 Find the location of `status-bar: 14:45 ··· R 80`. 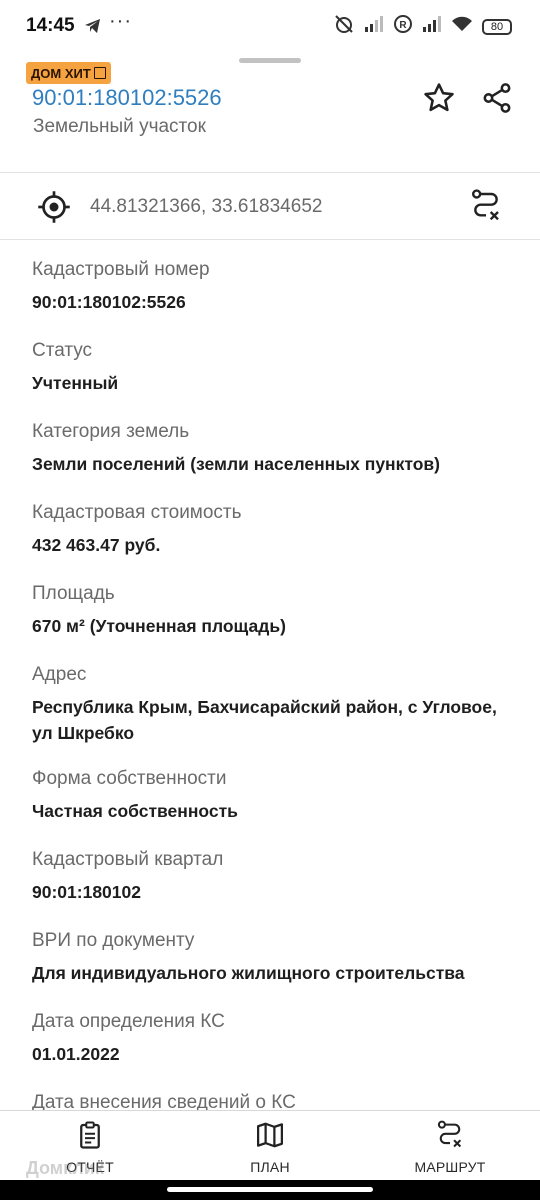

status-bar: 14:45 ··· R 80 is located at coordinates (270, 24).